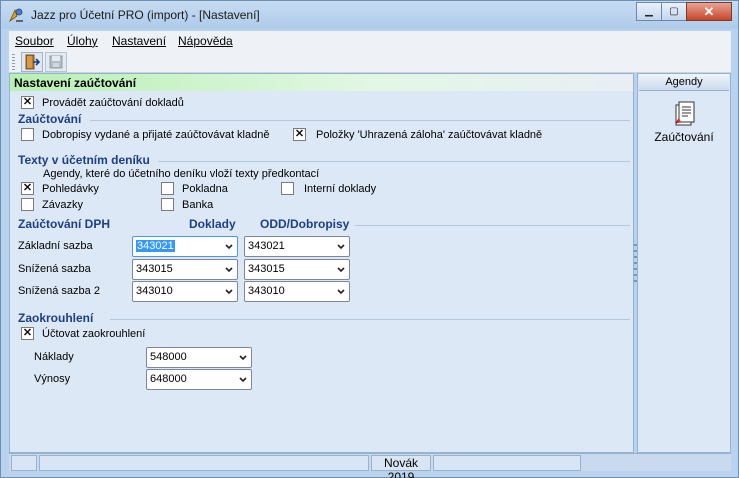 This screenshot has height=478, width=739. I want to click on toolbar, so click(370, 62).